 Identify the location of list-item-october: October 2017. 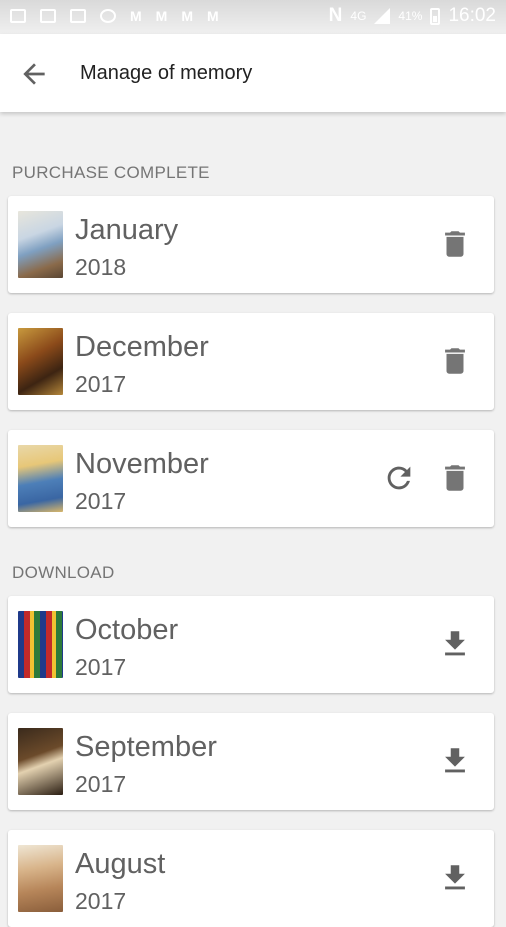
(251, 644).